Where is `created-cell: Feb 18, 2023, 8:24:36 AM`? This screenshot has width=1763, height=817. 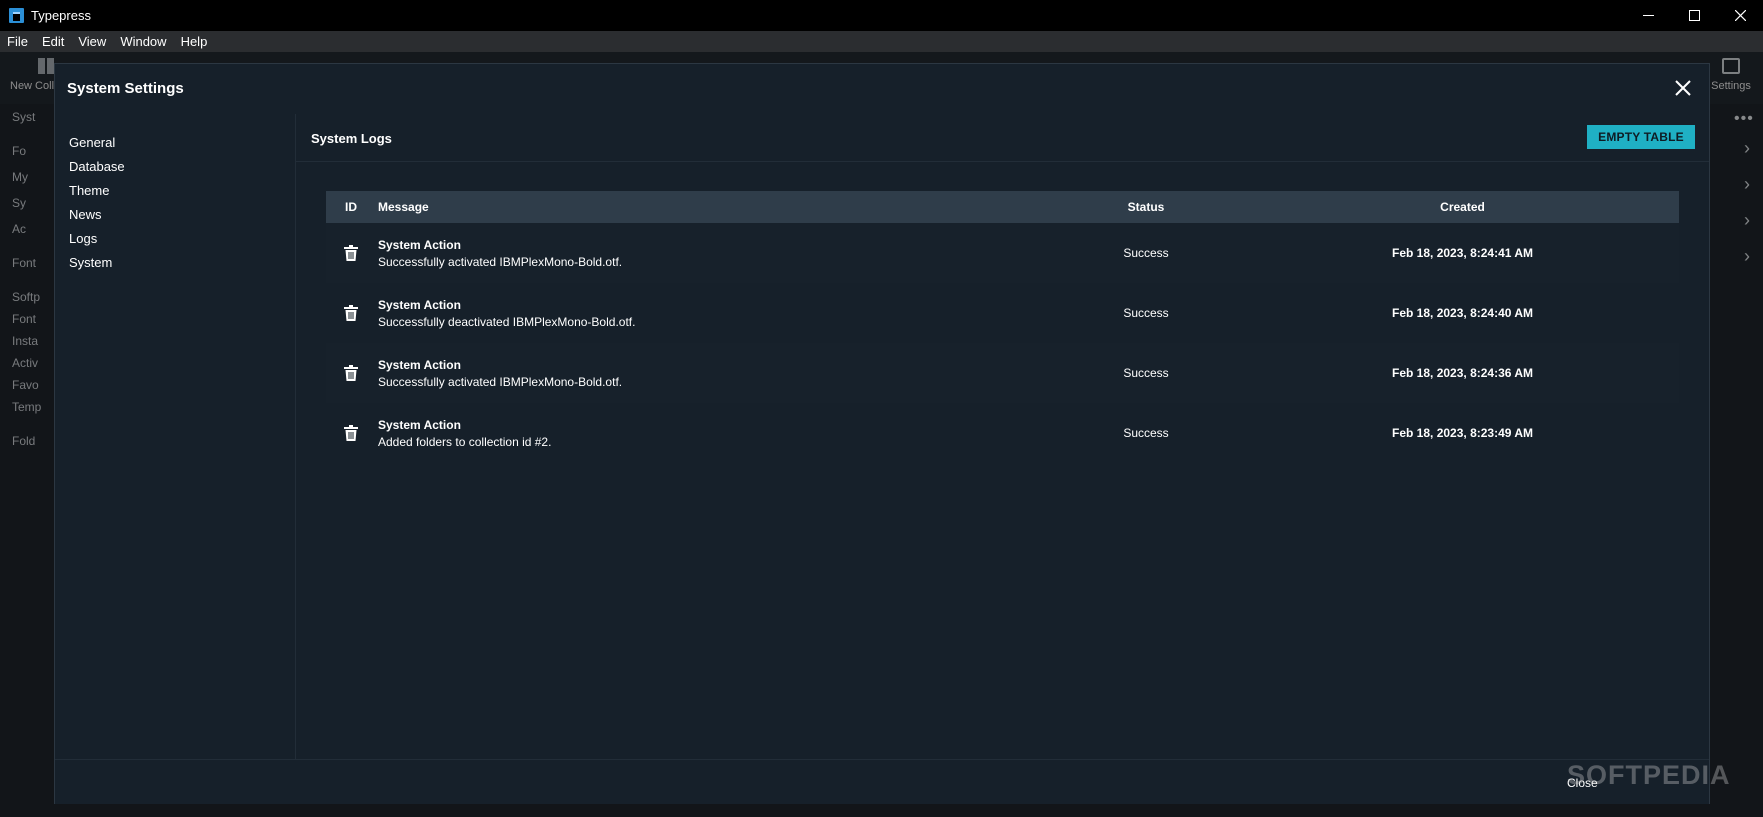 created-cell: Feb 18, 2023, 8:24:36 AM is located at coordinates (1462, 373).